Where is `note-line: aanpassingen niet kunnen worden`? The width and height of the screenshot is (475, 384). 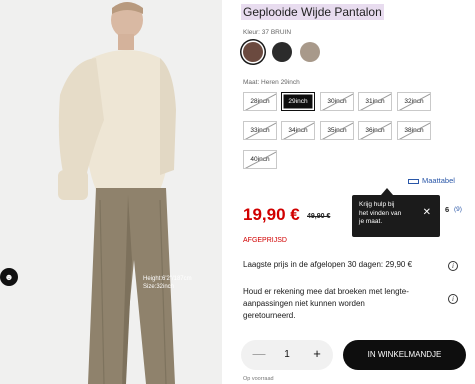
note-line: aanpassingen niet kunnen worden is located at coordinates (304, 303).